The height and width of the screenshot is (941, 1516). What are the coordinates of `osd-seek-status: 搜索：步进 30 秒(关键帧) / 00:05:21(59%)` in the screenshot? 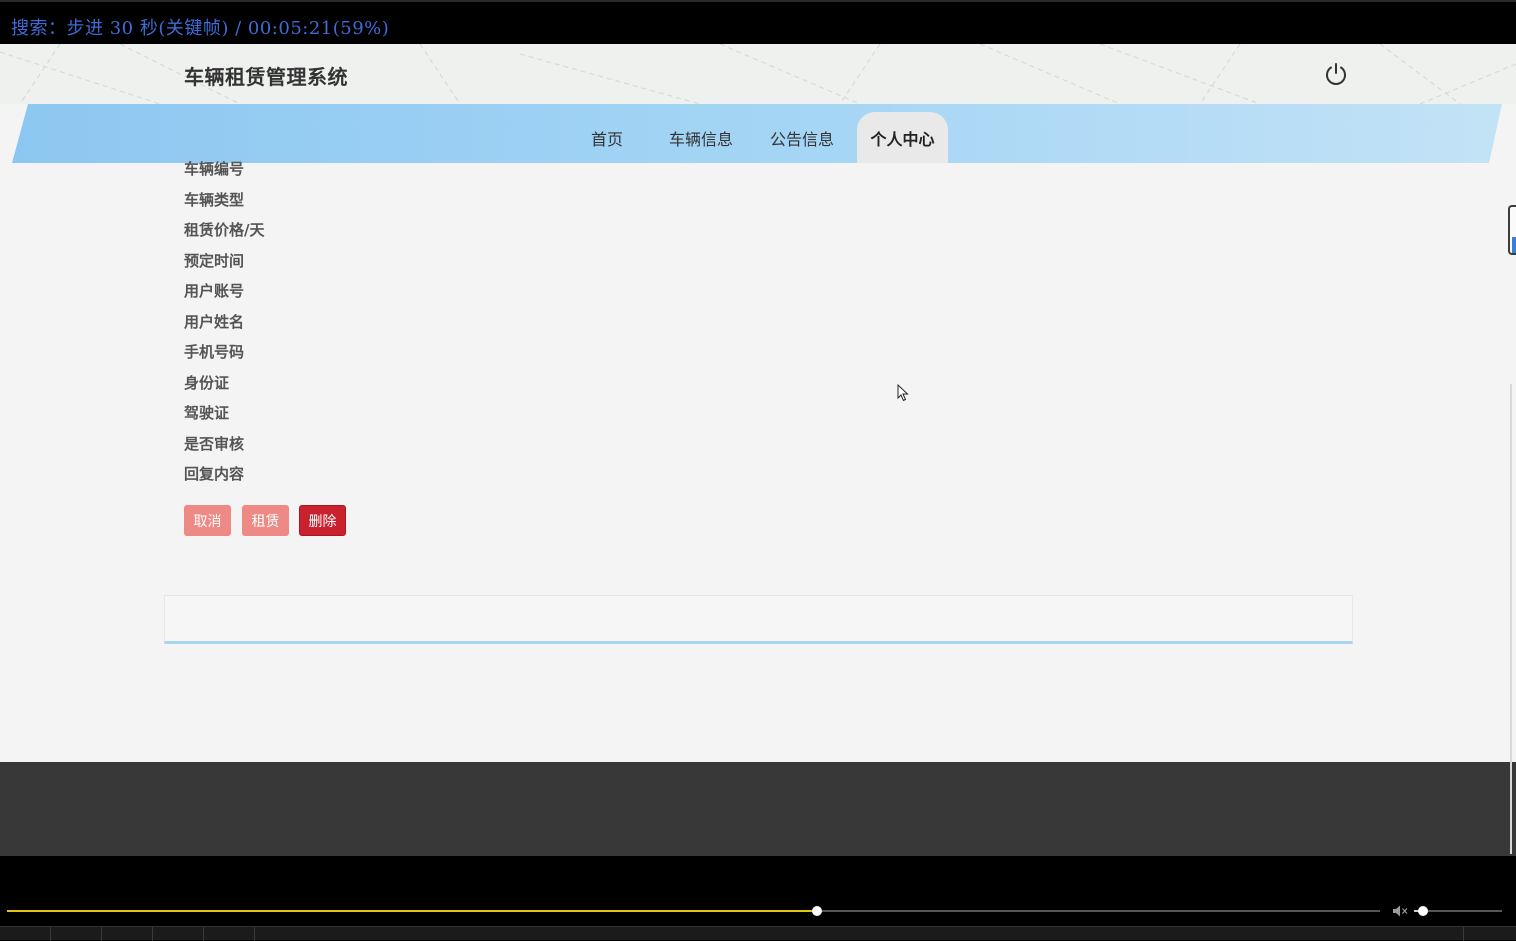 It's located at (200, 28).